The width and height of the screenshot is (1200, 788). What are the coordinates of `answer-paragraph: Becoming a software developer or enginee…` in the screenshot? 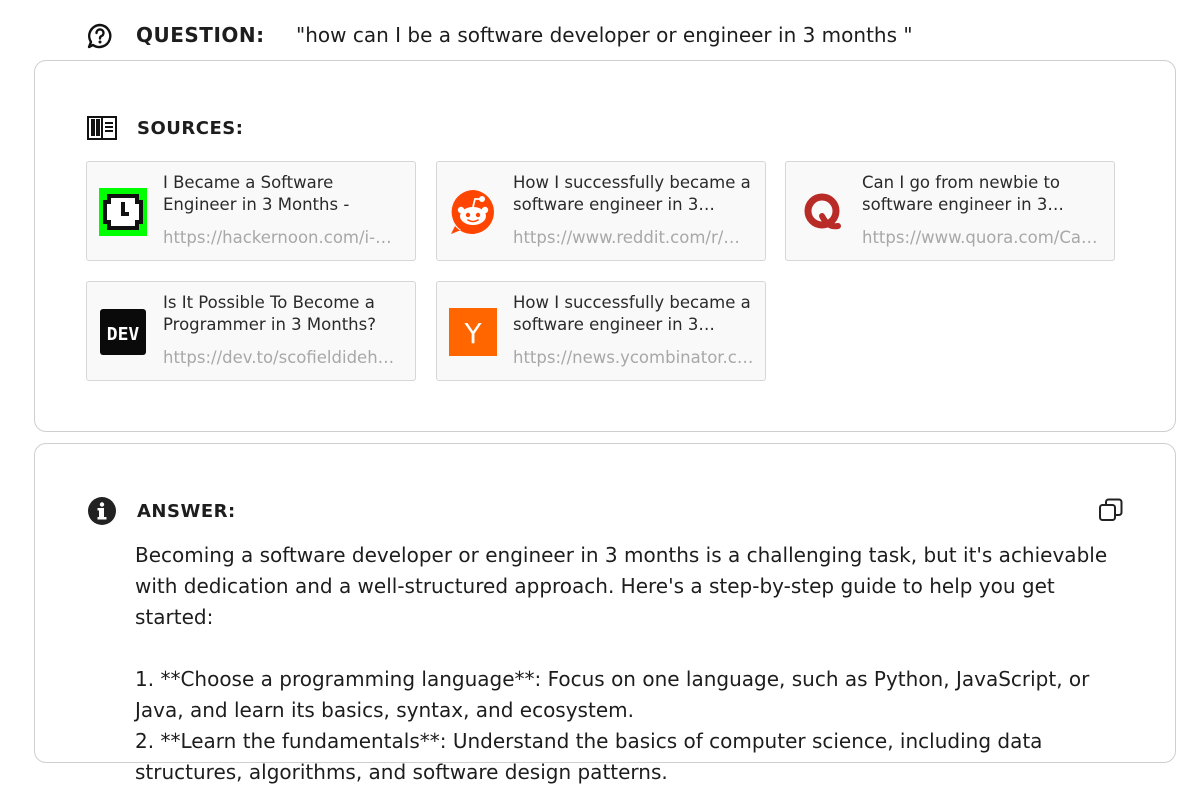 It's located at (621, 586).